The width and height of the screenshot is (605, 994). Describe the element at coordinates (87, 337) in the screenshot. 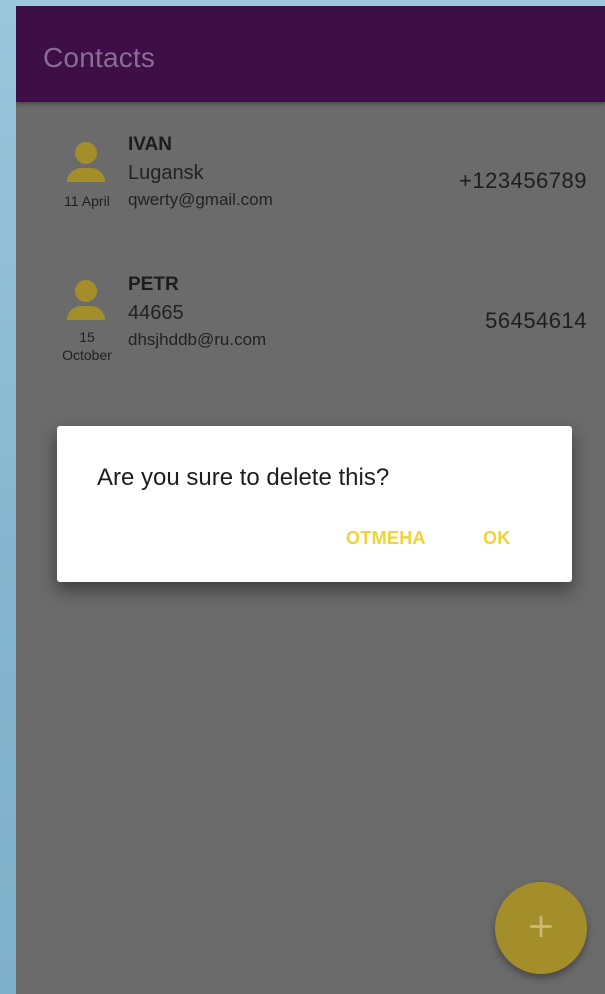

I see `contact-date-day: 15` at that location.